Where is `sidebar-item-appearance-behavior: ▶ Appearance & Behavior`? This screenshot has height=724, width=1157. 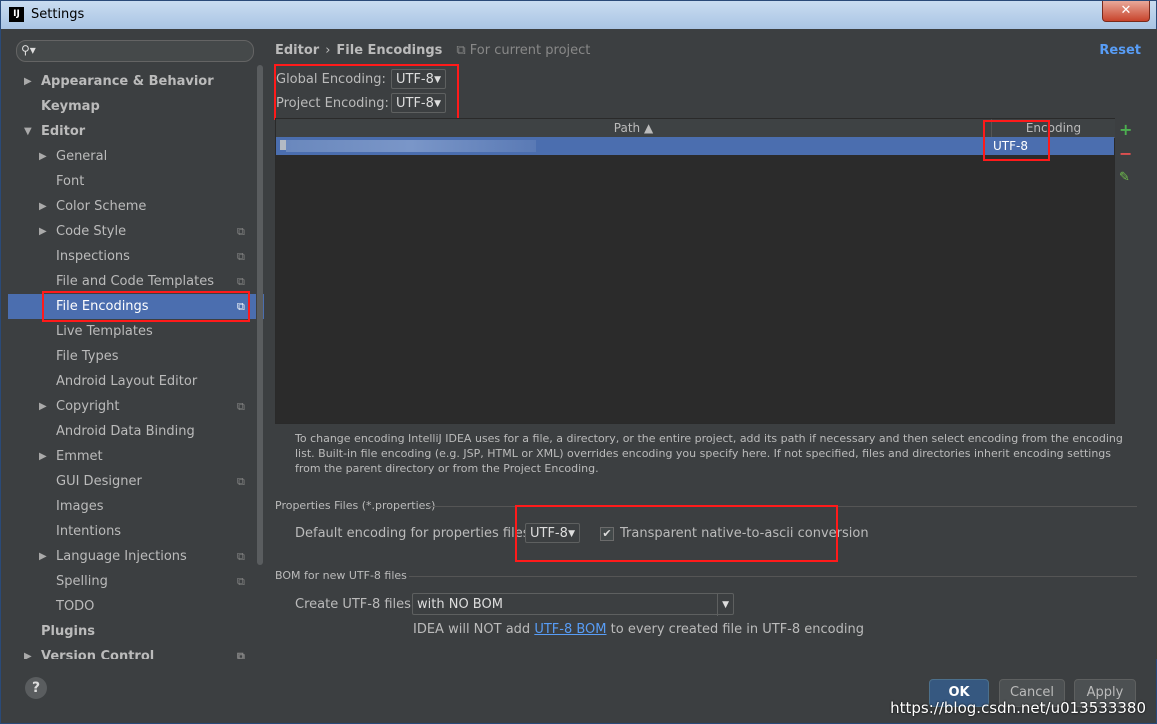
sidebar-item-appearance-behavior: ▶ Appearance & Behavior is located at coordinates (136, 81).